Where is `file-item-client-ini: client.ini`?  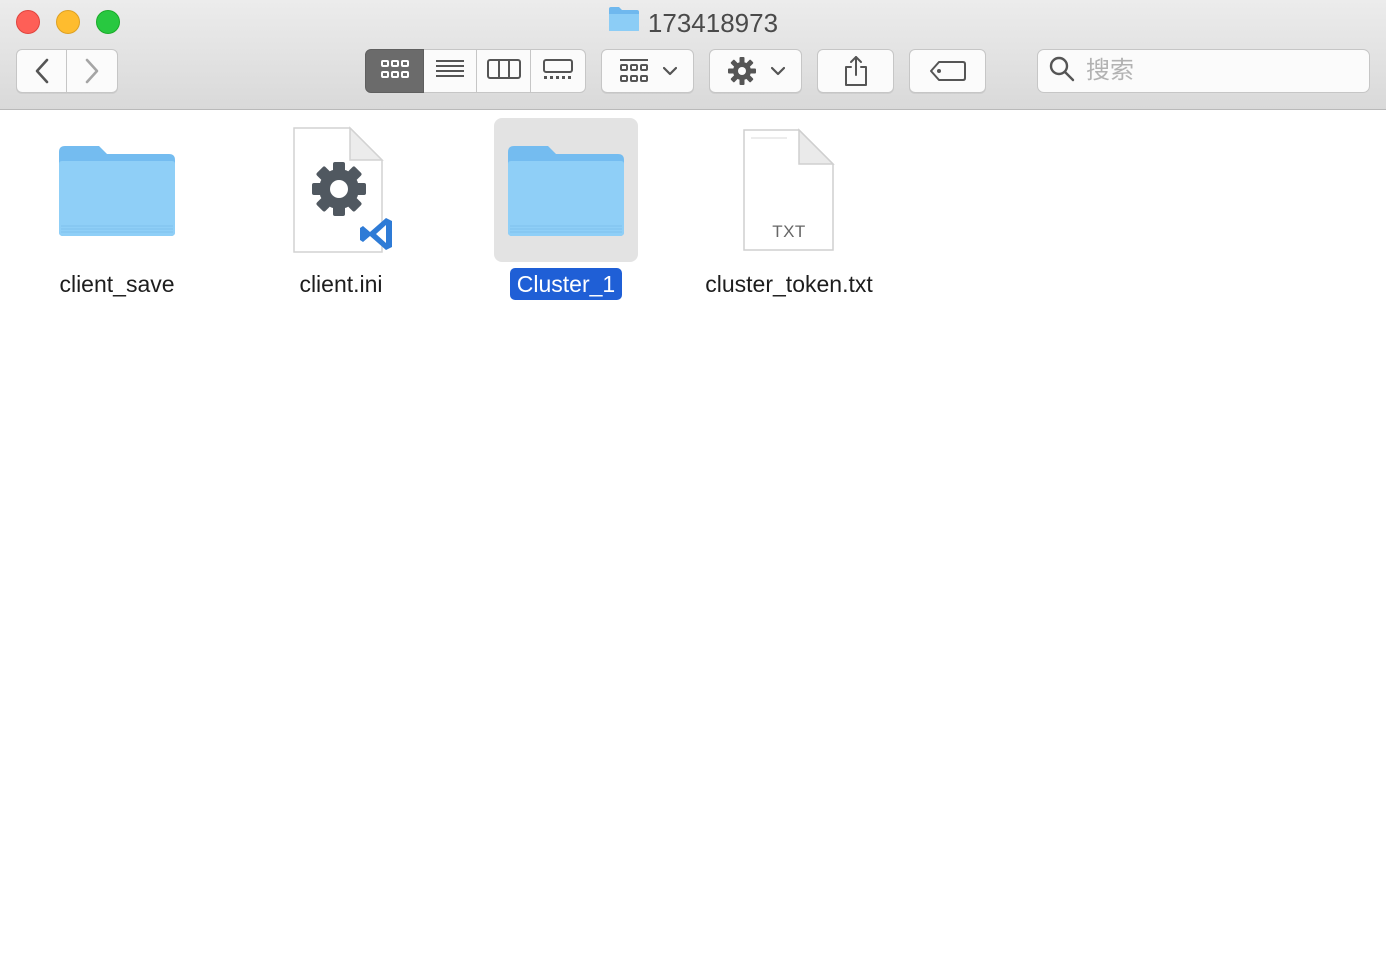 file-item-client-ini: client.ini is located at coordinates (341, 213).